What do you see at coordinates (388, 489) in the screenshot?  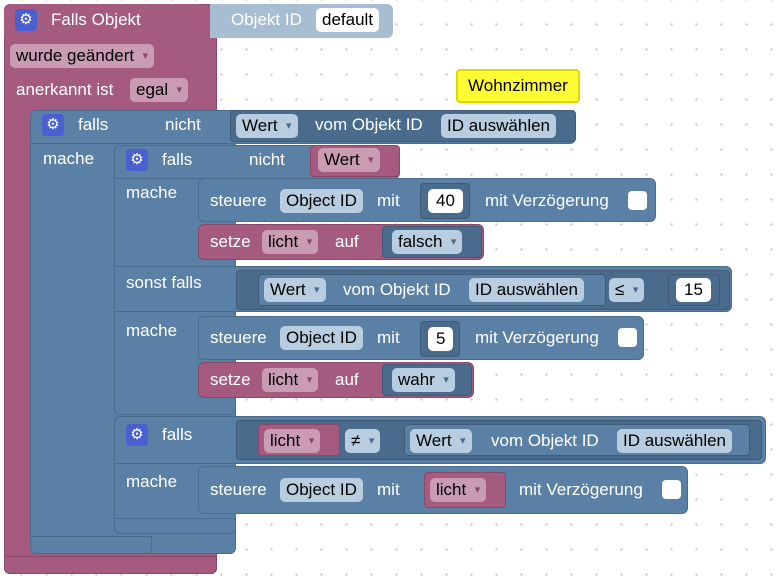 I see `control3-with-label: mit` at bounding box center [388, 489].